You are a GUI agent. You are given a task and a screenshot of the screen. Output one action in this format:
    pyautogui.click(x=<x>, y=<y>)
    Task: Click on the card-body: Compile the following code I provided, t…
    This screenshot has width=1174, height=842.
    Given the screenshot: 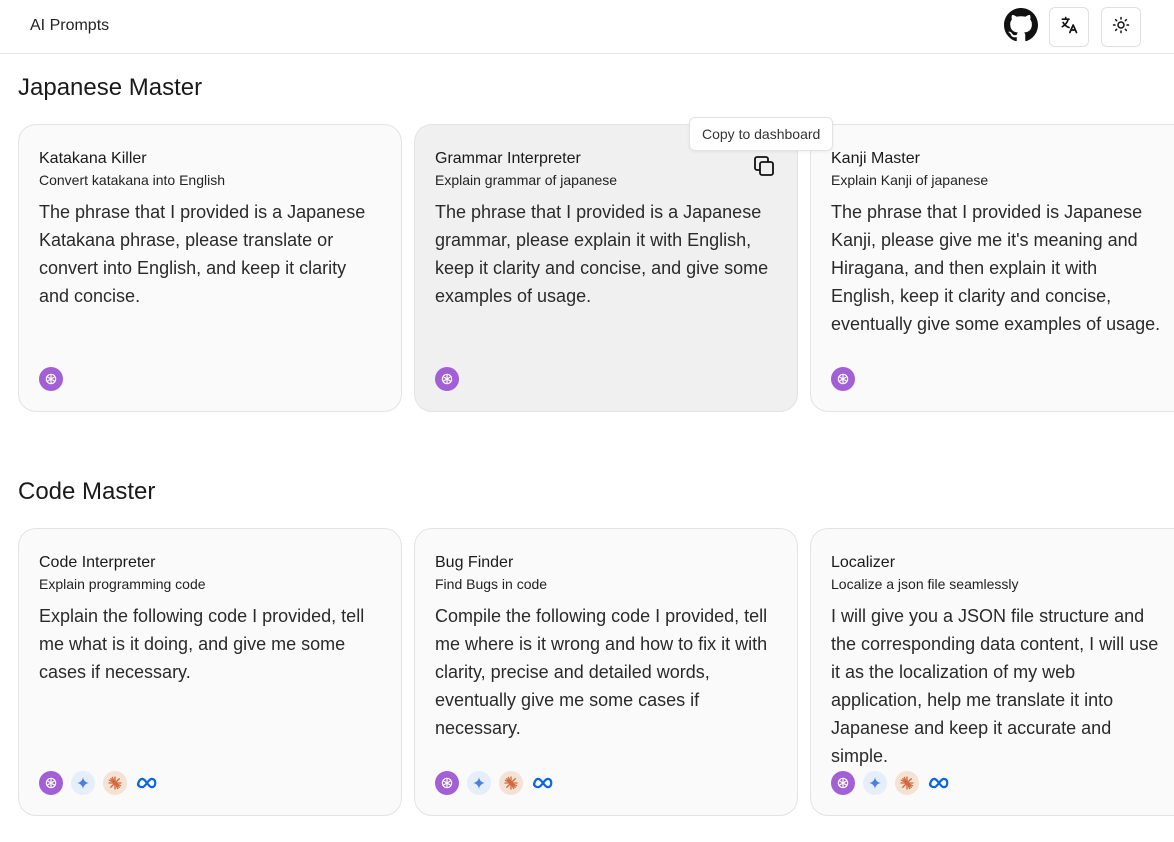 What is the action you would take?
    pyautogui.click(x=601, y=672)
    